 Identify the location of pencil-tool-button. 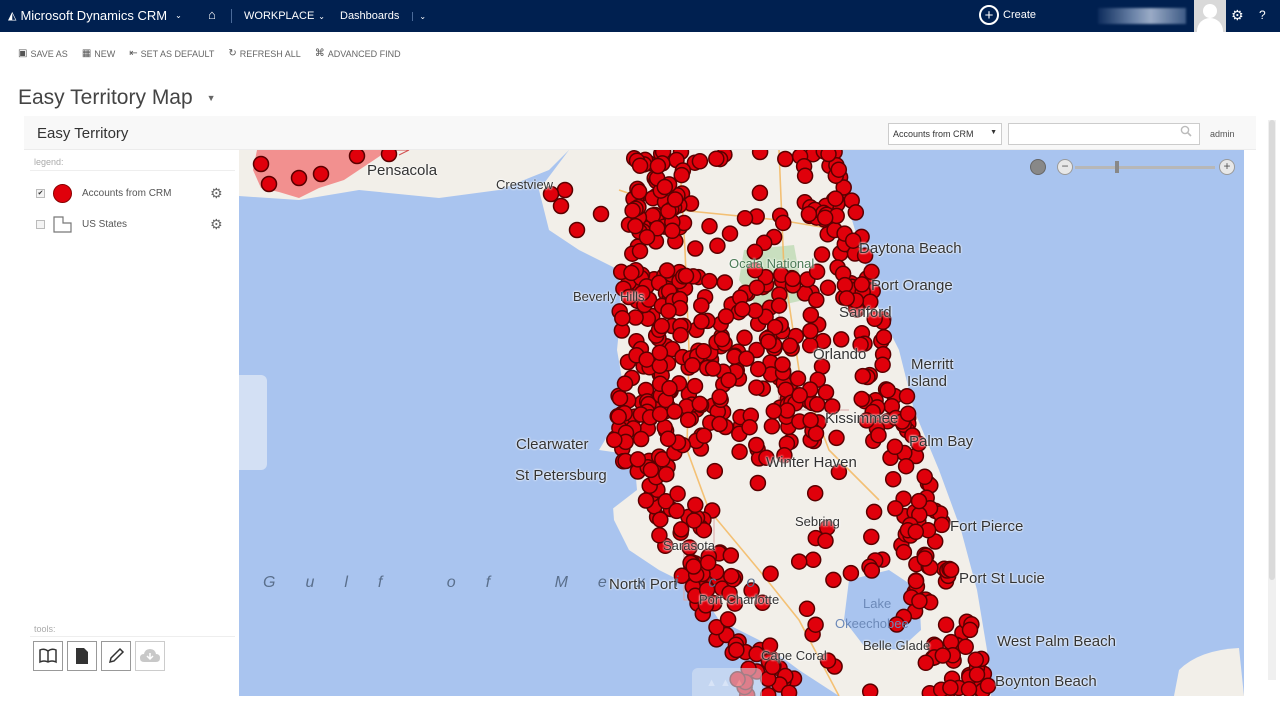
(116, 656).